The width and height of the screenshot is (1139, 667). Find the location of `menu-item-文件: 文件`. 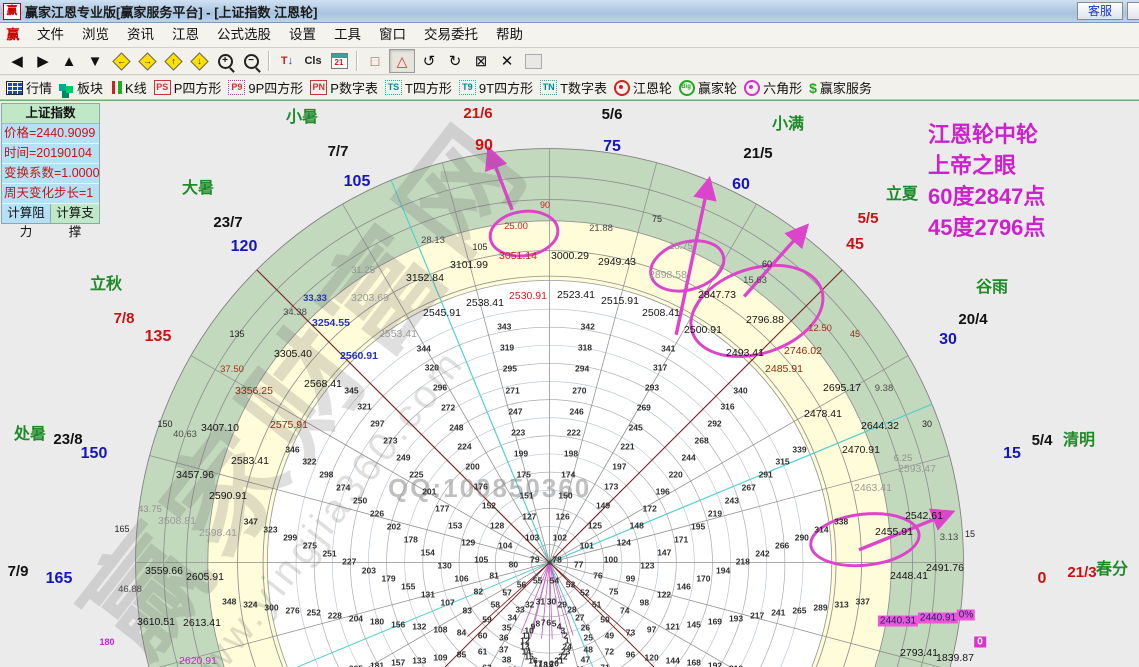

menu-item-文件: 文件 is located at coordinates (50, 35).